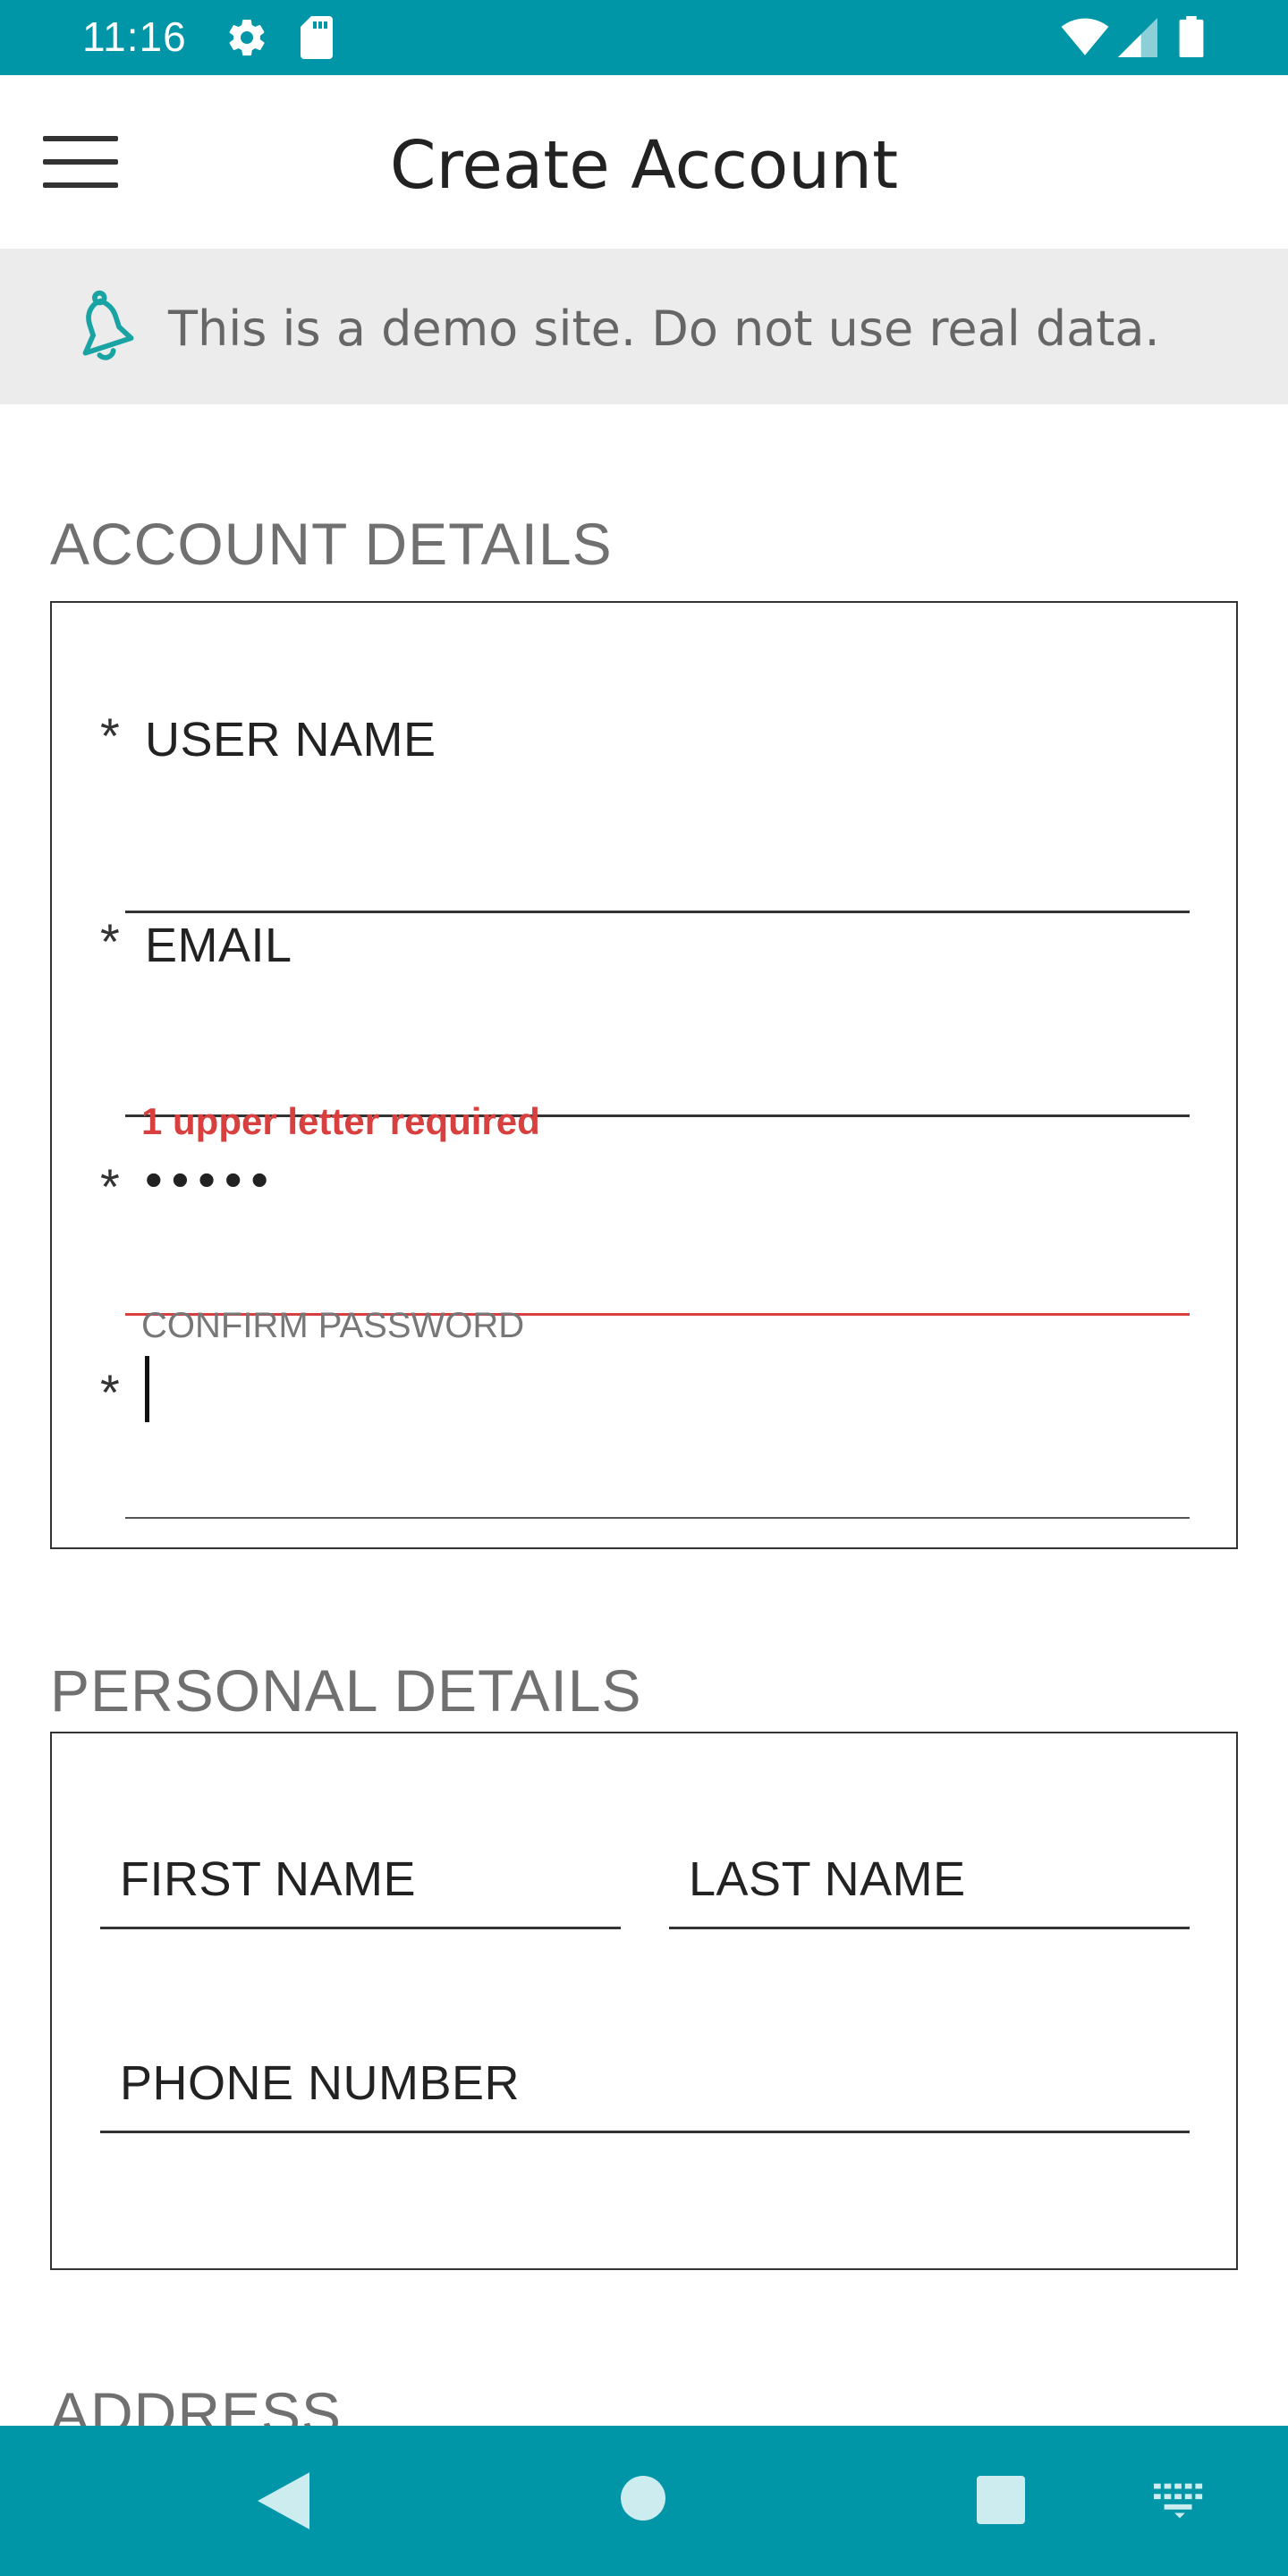 This screenshot has width=1288, height=2576. Describe the element at coordinates (247, 37) in the screenshot. I see `gear-icon` at that location.